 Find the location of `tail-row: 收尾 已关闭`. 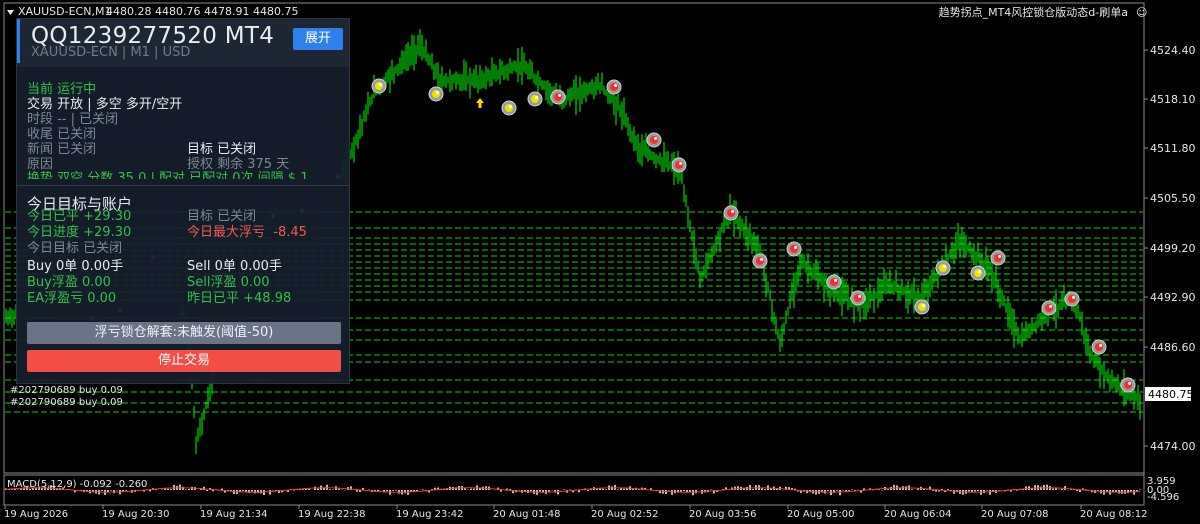

tail-row: 收尾 已关闭 is located at coordinates (62, 134).